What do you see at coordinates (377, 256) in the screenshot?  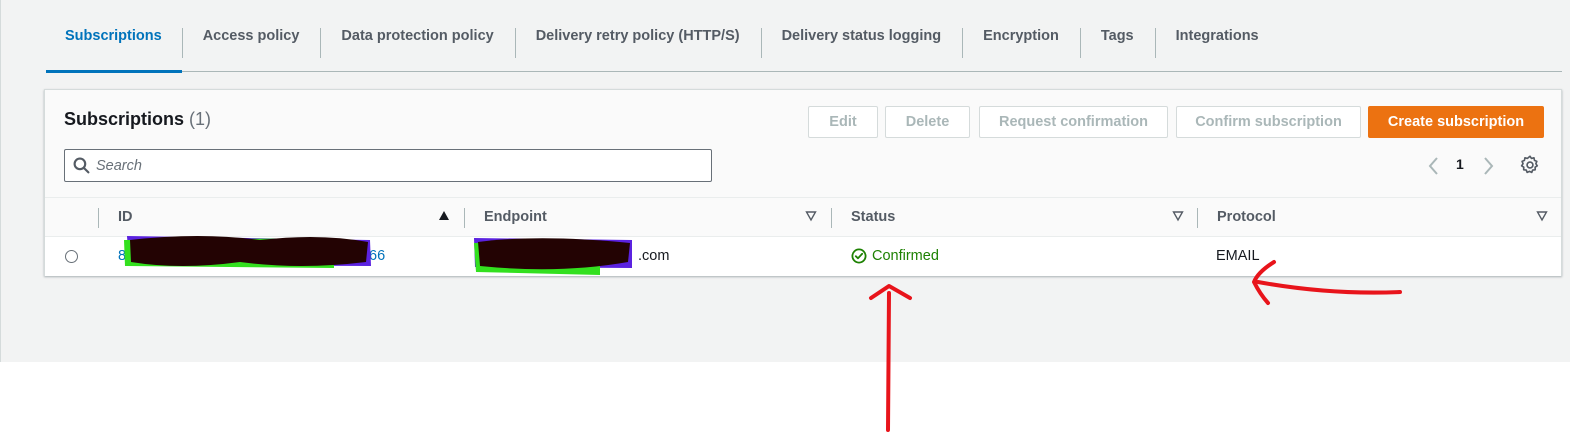 I see `subscription-id-end: 66` at bounding box center [377, 256].